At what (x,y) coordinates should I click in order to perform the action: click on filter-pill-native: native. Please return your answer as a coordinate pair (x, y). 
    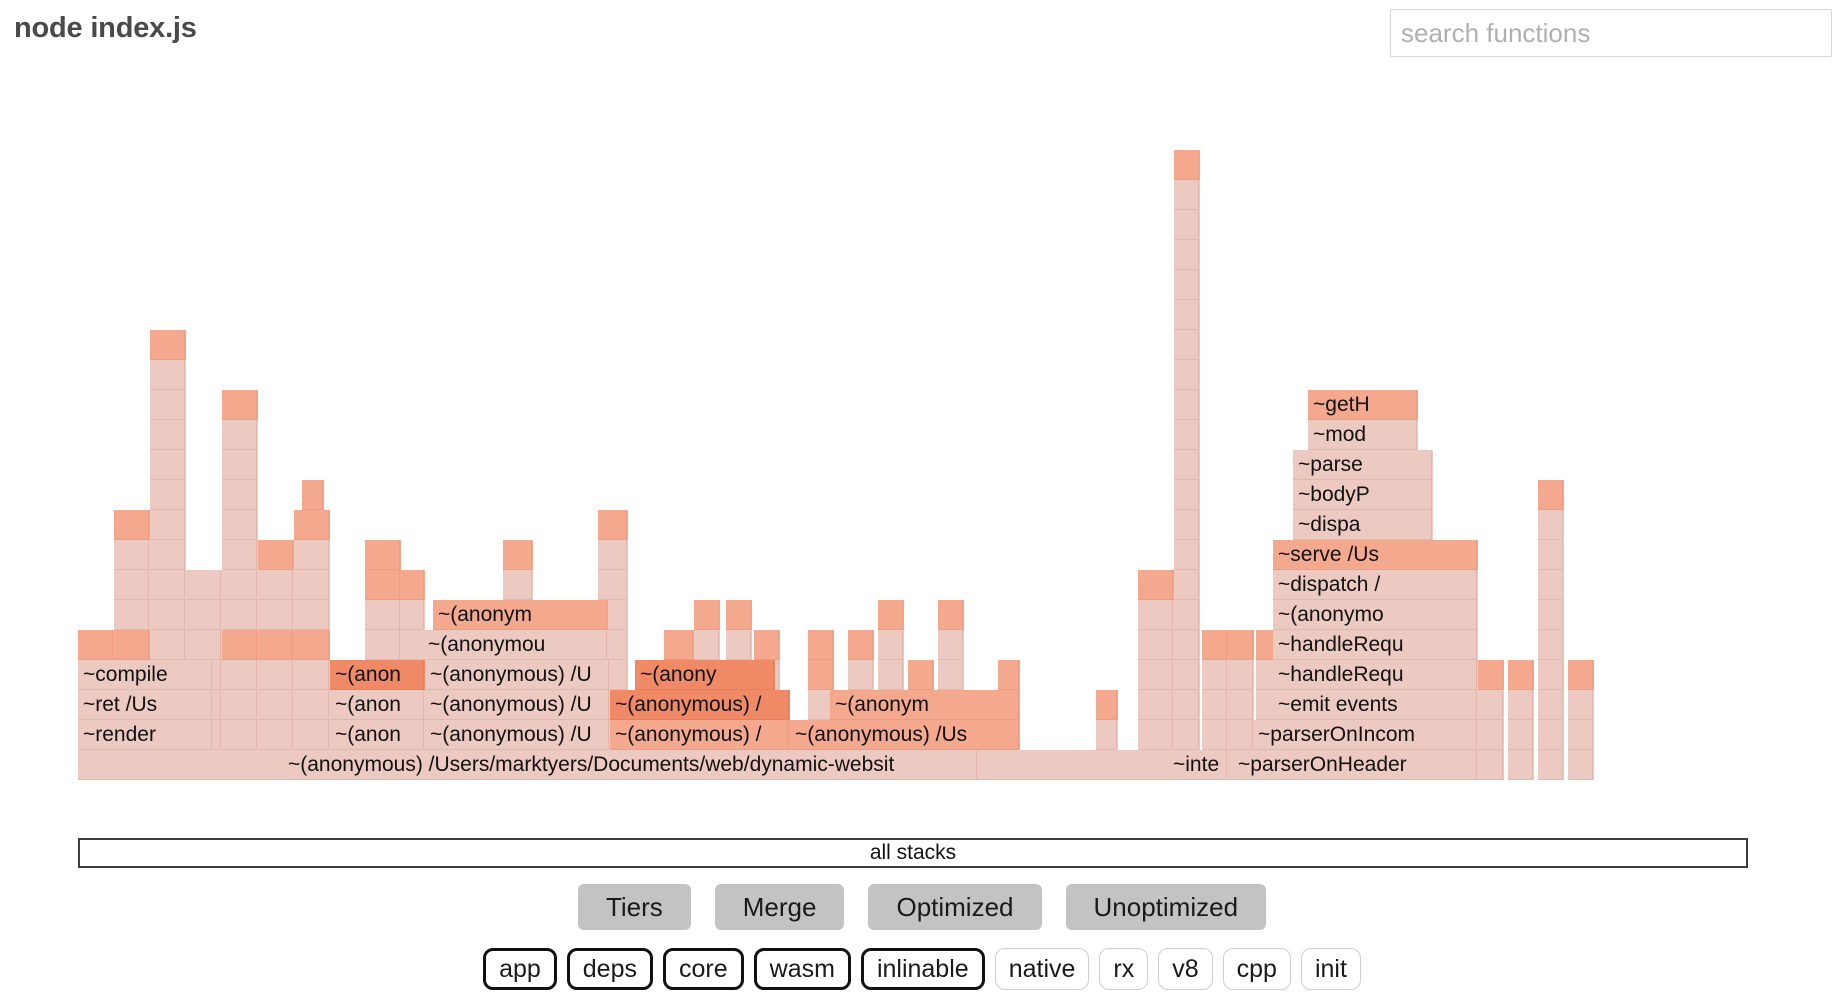
    Looking at the image, I should click on (1042, 969).